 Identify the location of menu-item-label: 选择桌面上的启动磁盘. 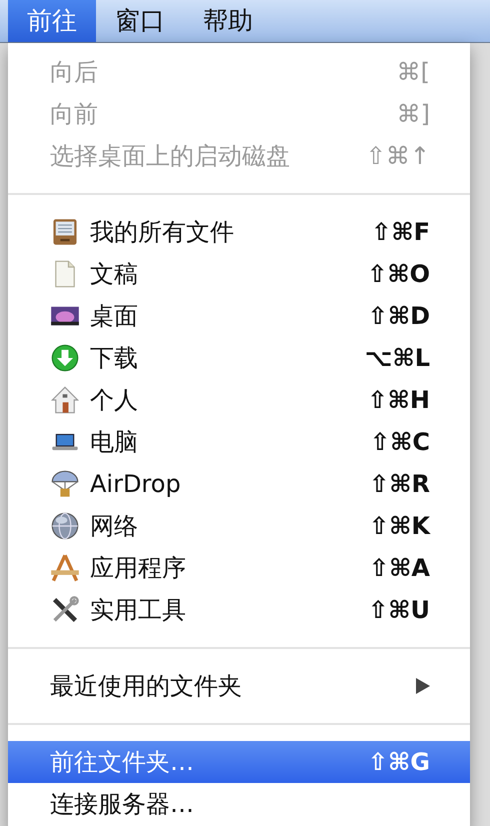
(170, 156).